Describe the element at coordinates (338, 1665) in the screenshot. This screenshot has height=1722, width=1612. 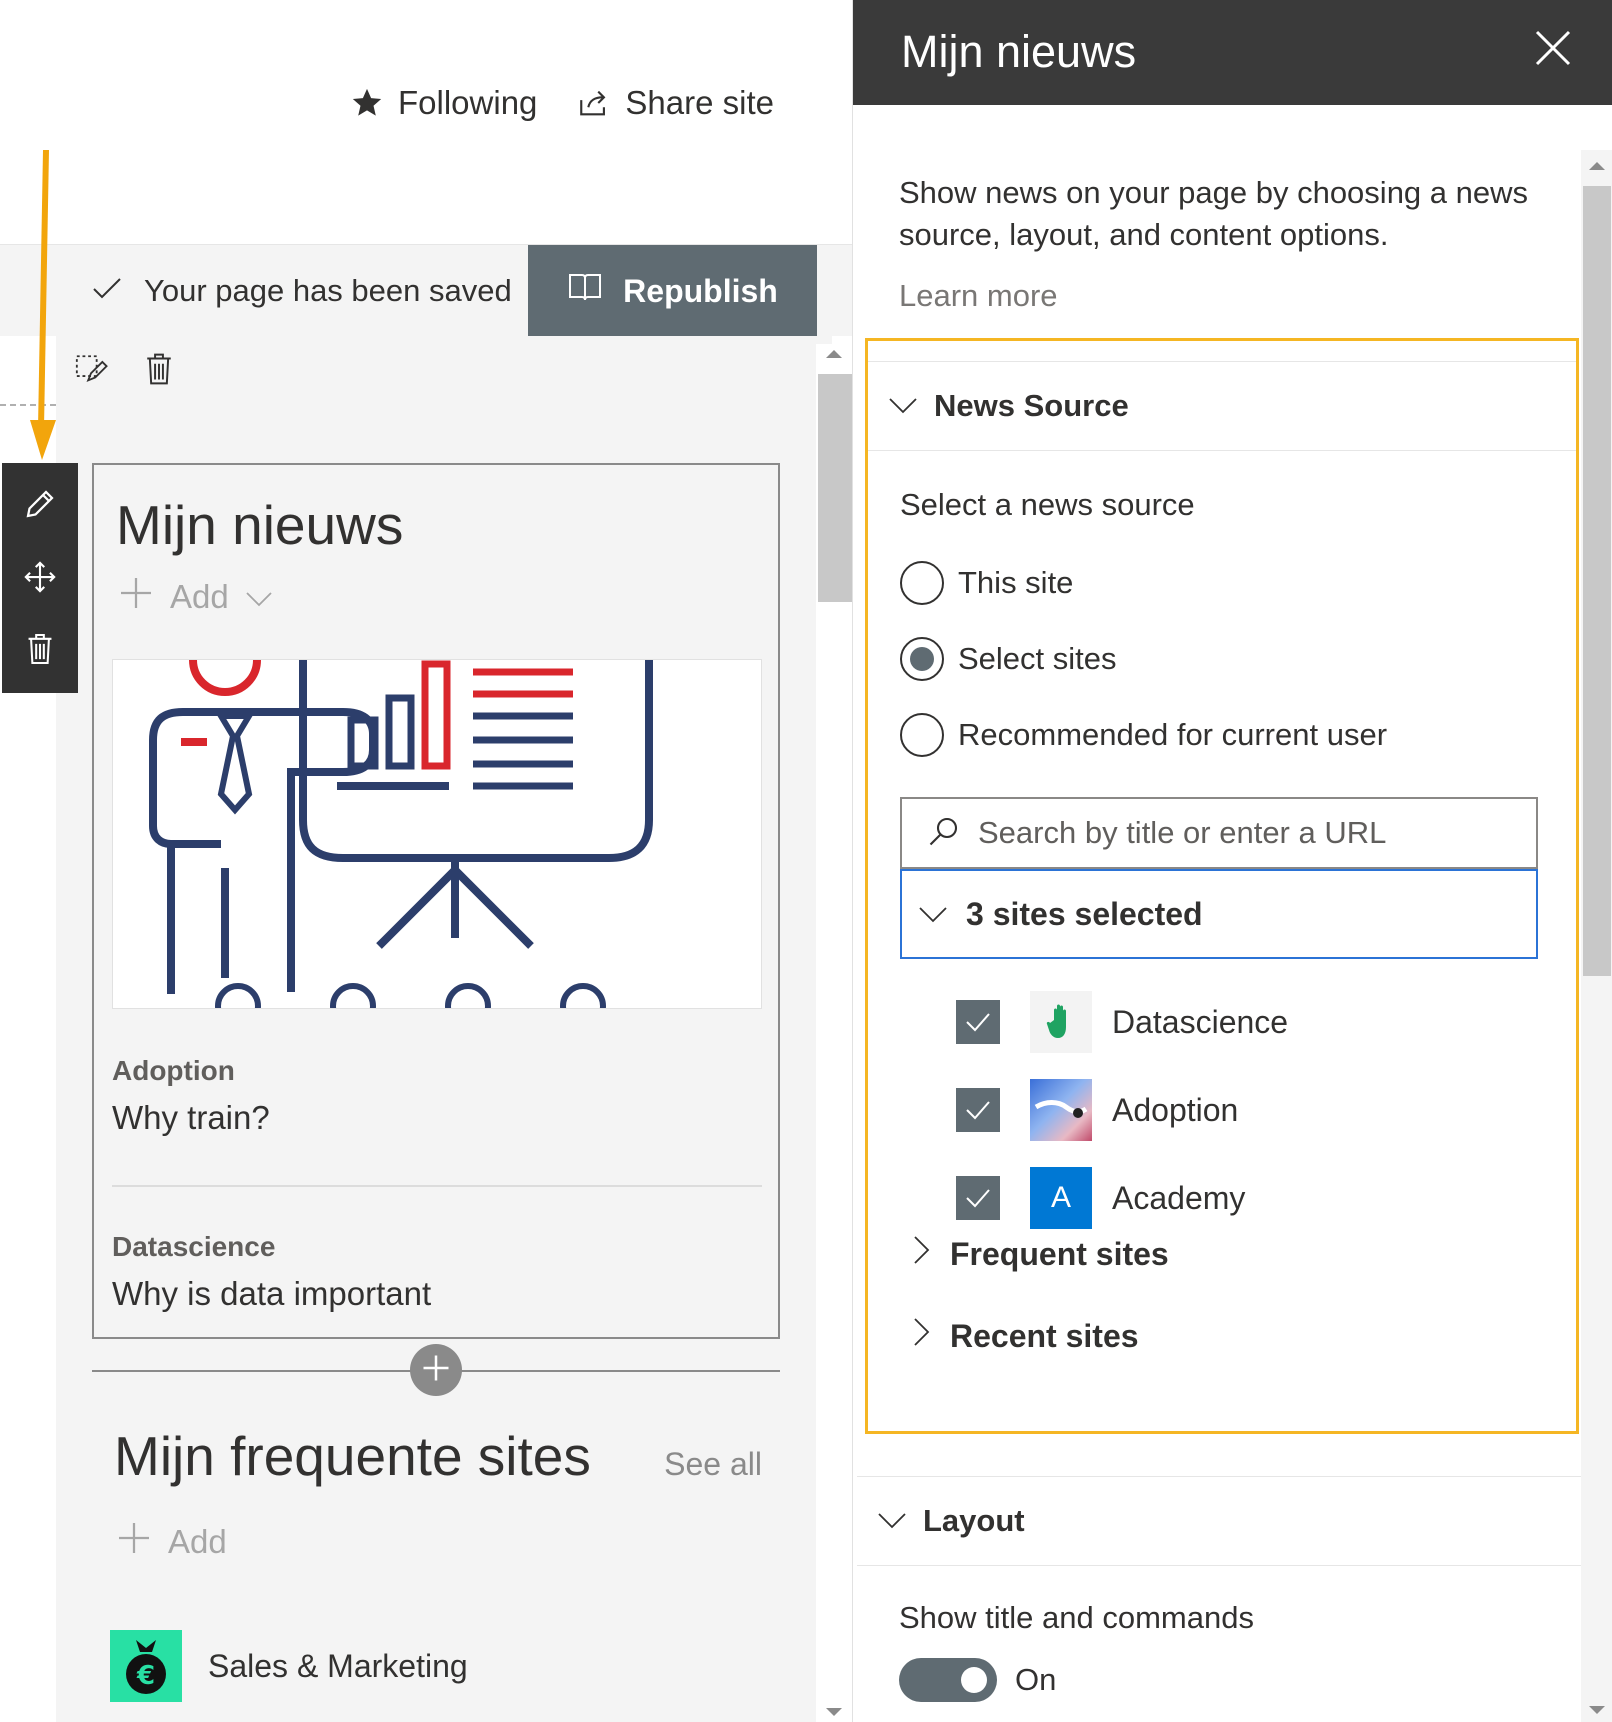
I see `frequent-site-name: Sales & Marketing` at that location.